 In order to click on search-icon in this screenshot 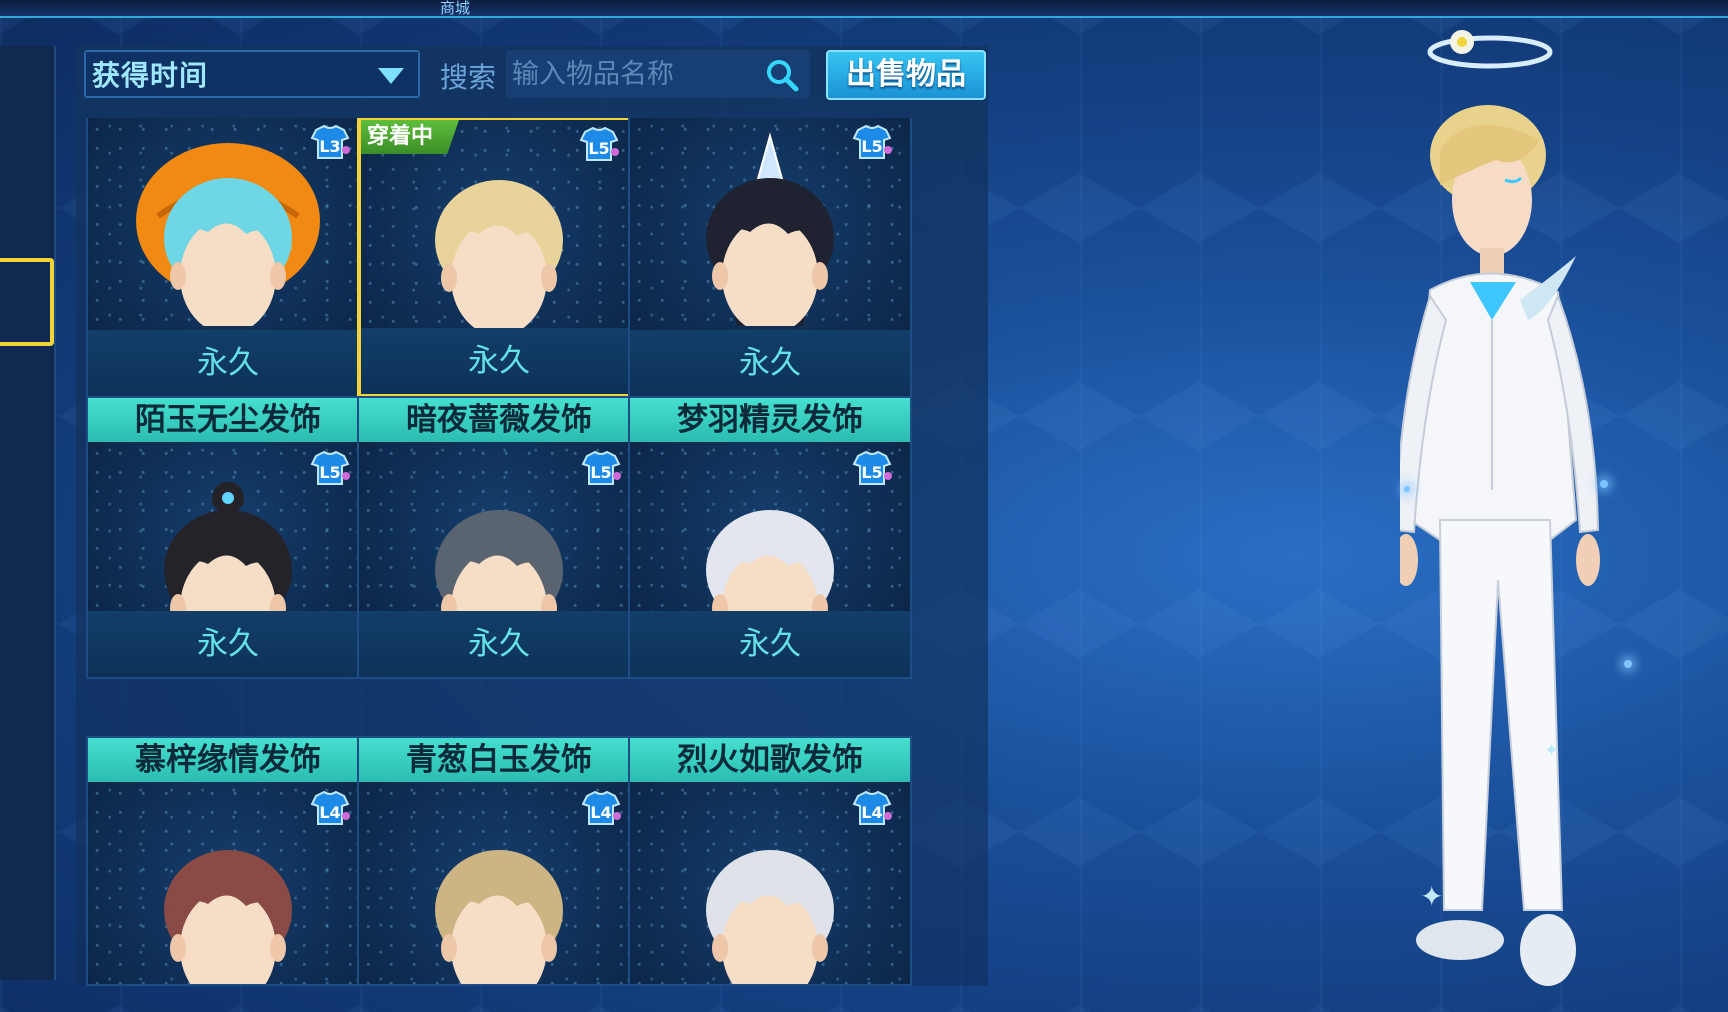, I will do `click(782, 75)`.